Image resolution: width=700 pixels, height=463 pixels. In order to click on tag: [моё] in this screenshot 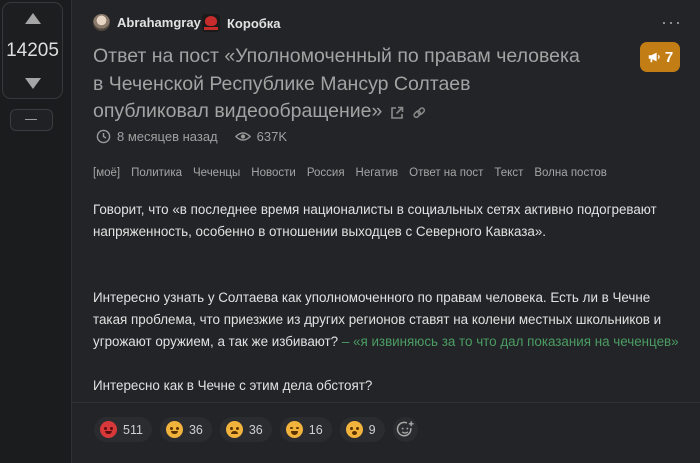, I will do `click(106, 173)`.